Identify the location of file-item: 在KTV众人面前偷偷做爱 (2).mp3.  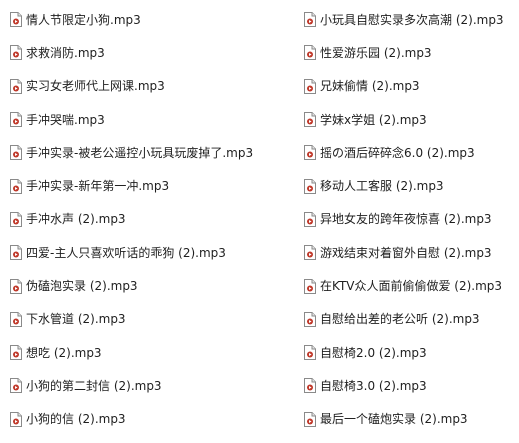
(404, 285).